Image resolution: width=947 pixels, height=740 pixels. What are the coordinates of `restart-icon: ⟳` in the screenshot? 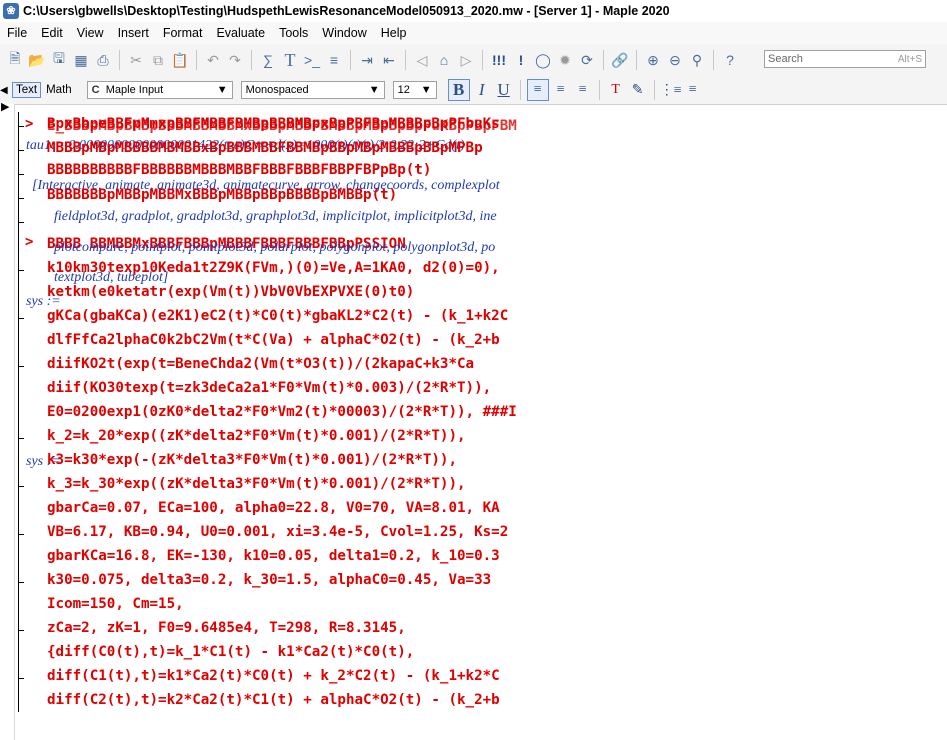 It's located at (587, 60).